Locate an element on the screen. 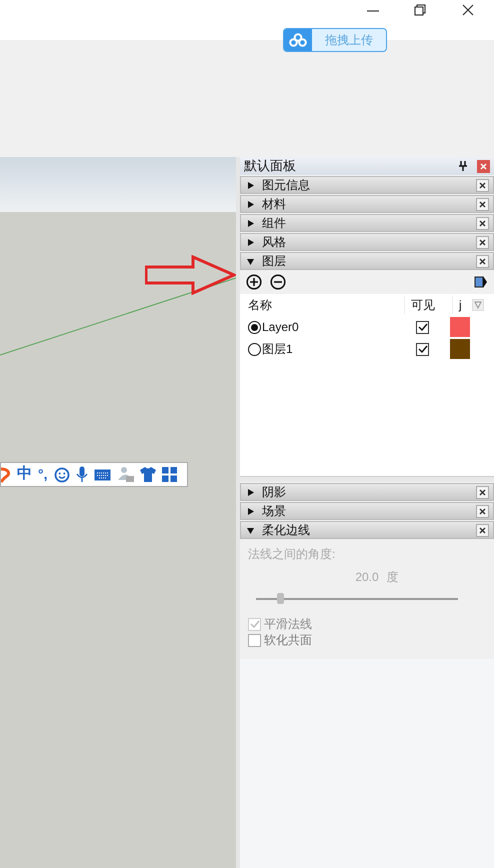 Image resolution: width=494 pixels, height=868 pixels. section-header: 图元信息 is located at coordinates (367, 185).